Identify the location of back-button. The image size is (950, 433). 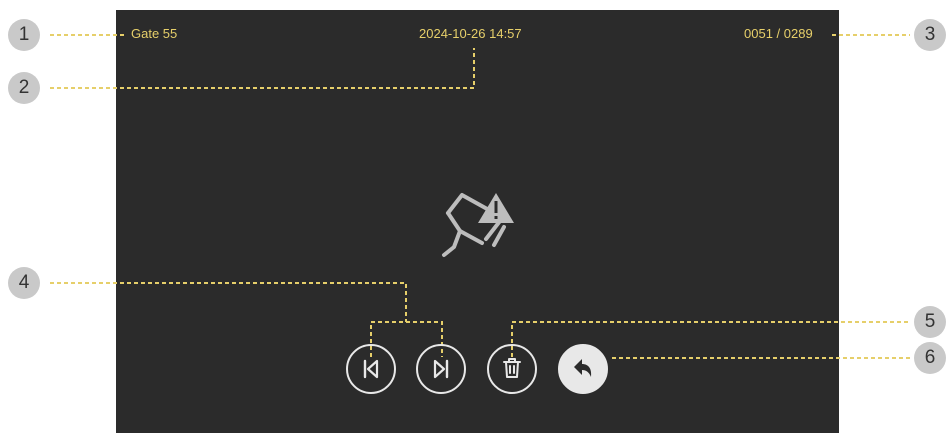
(583, 369).